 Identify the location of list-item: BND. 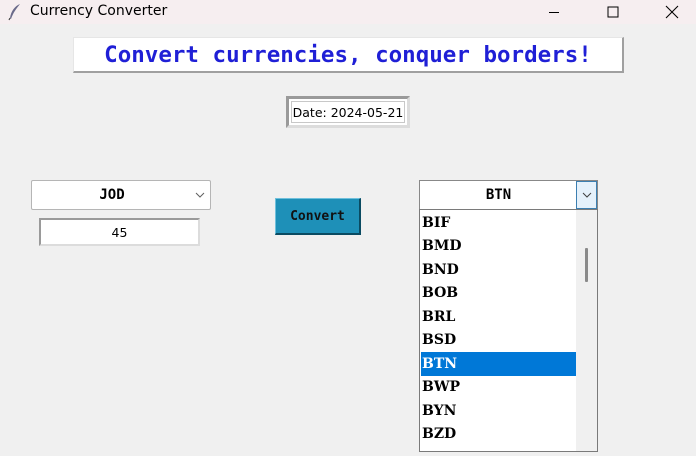
(498, 270).